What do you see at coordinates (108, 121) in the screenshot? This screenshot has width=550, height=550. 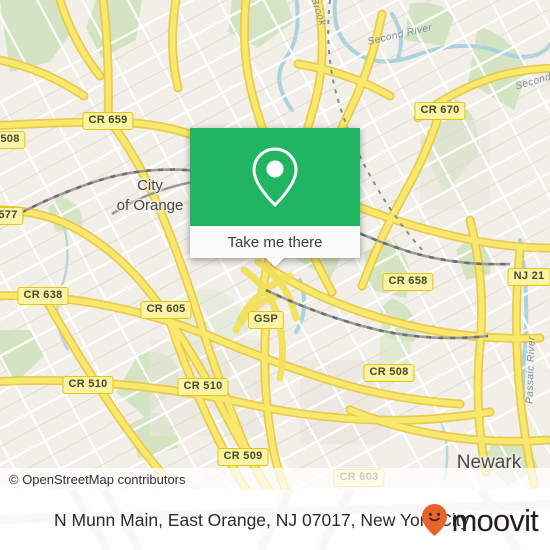 I see `road-shield: CR 659` at bounding box center [108, 121].